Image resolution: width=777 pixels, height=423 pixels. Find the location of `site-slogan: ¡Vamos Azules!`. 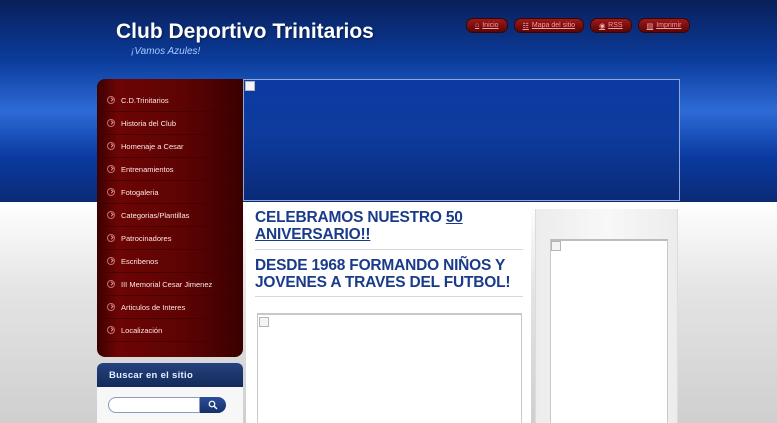

site-slogan: ¡Vamos Azules! is located at coordinates (166, 51).